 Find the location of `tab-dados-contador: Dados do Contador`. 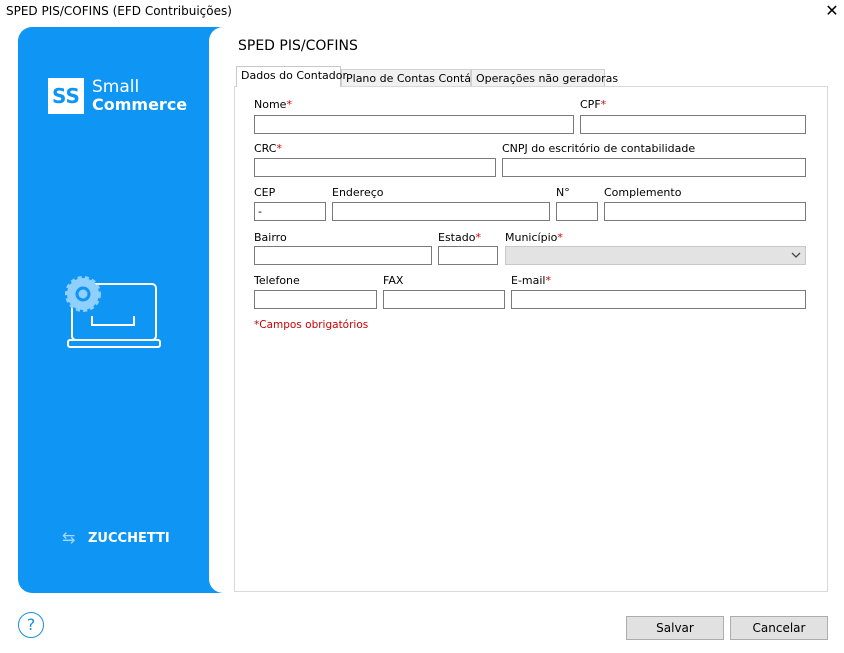

tab-dados-contador: Dados do Contador is located at coordinates (291, 76).